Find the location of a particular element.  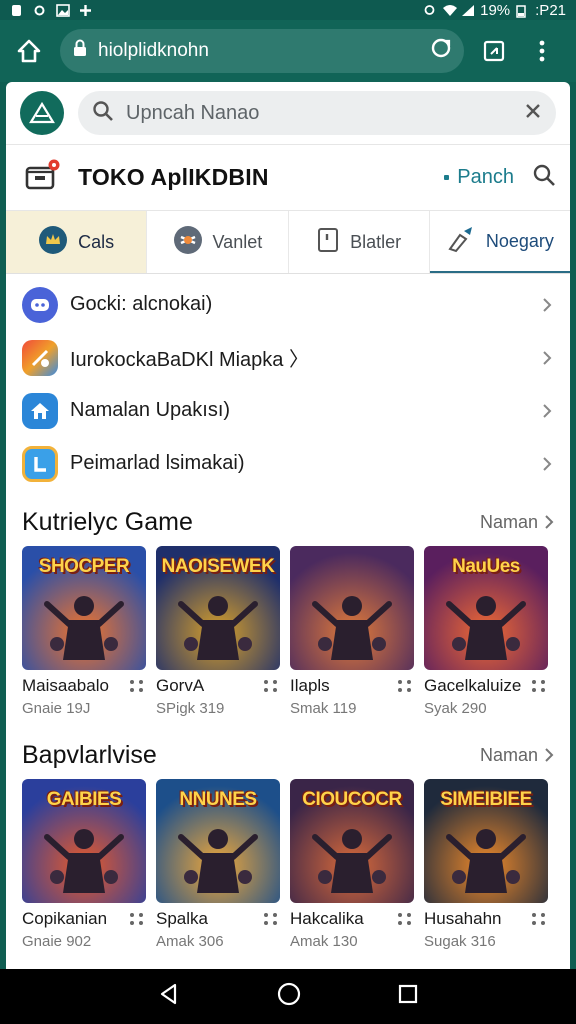

game-thumbnail is located at coordinates (352, 608).